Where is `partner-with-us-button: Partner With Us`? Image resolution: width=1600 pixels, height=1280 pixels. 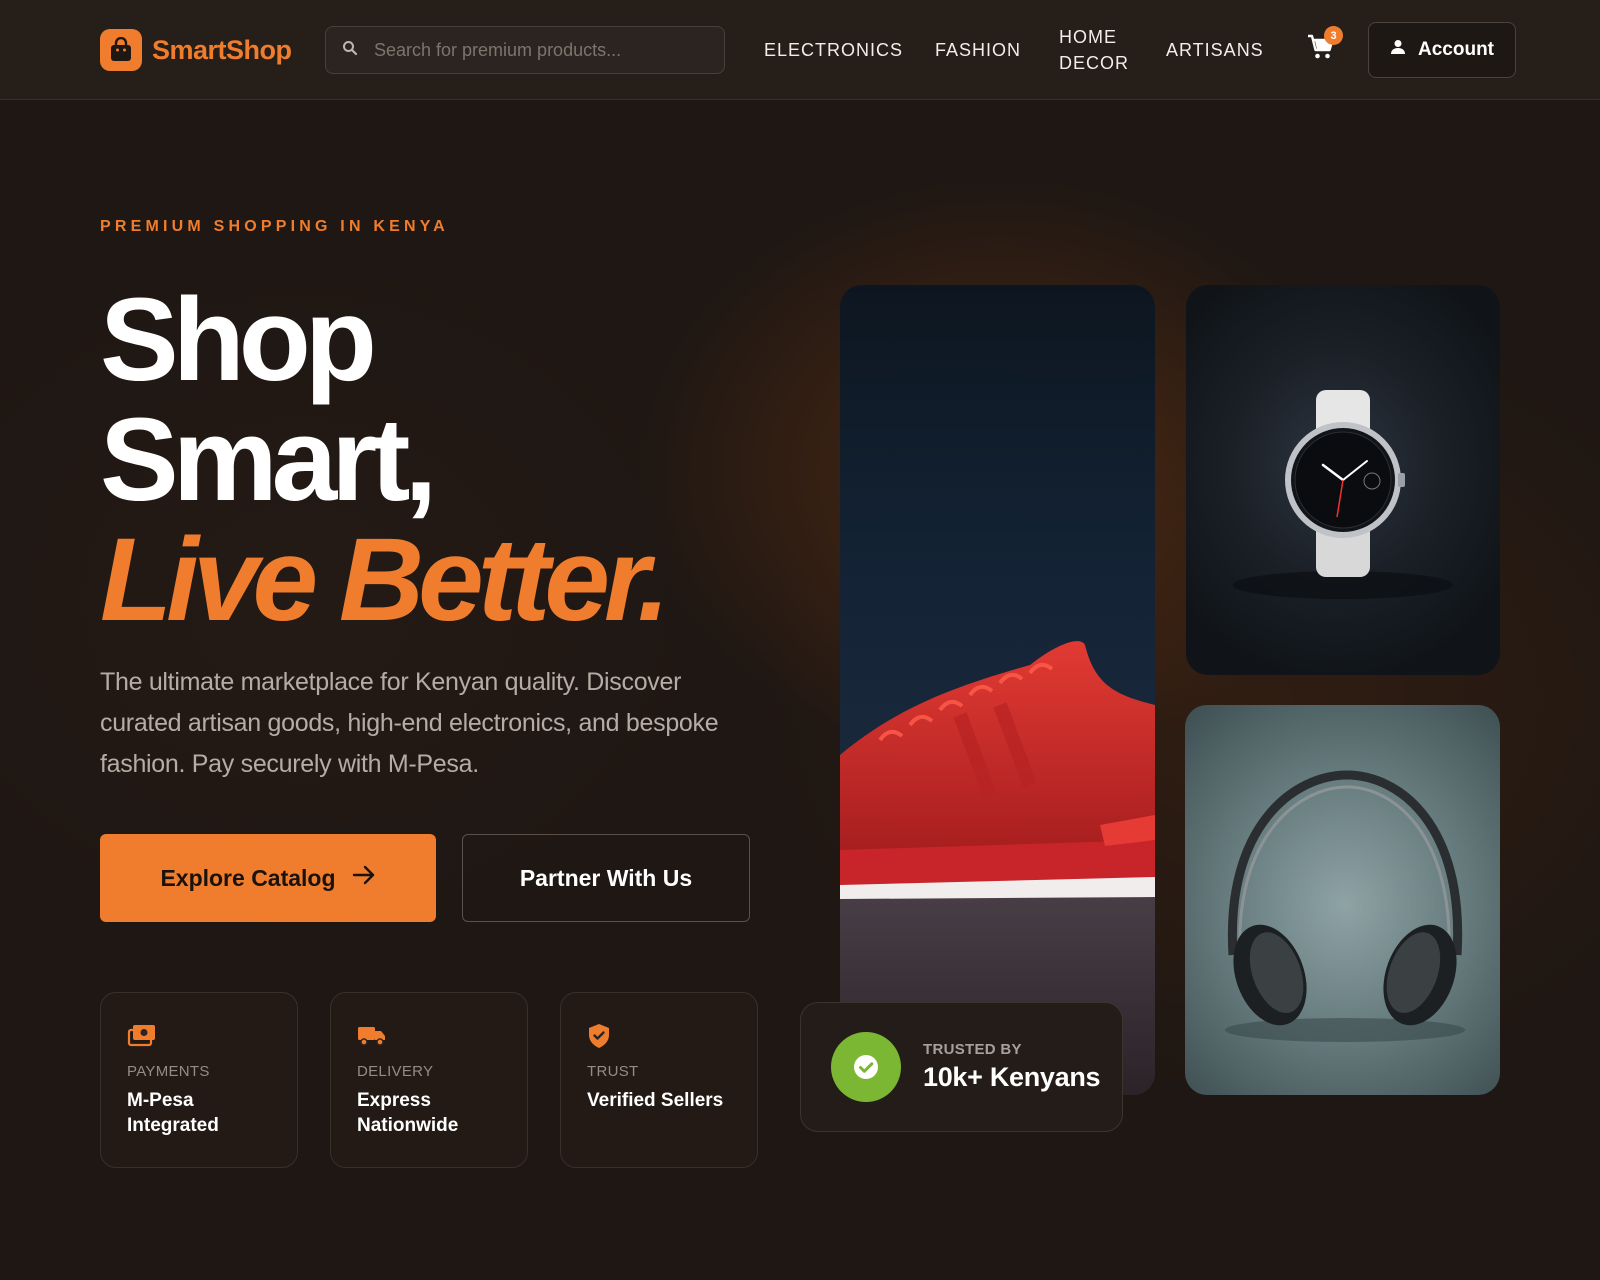
partner-with-us-button: Partner With Us is located at coordinates (606, 878).